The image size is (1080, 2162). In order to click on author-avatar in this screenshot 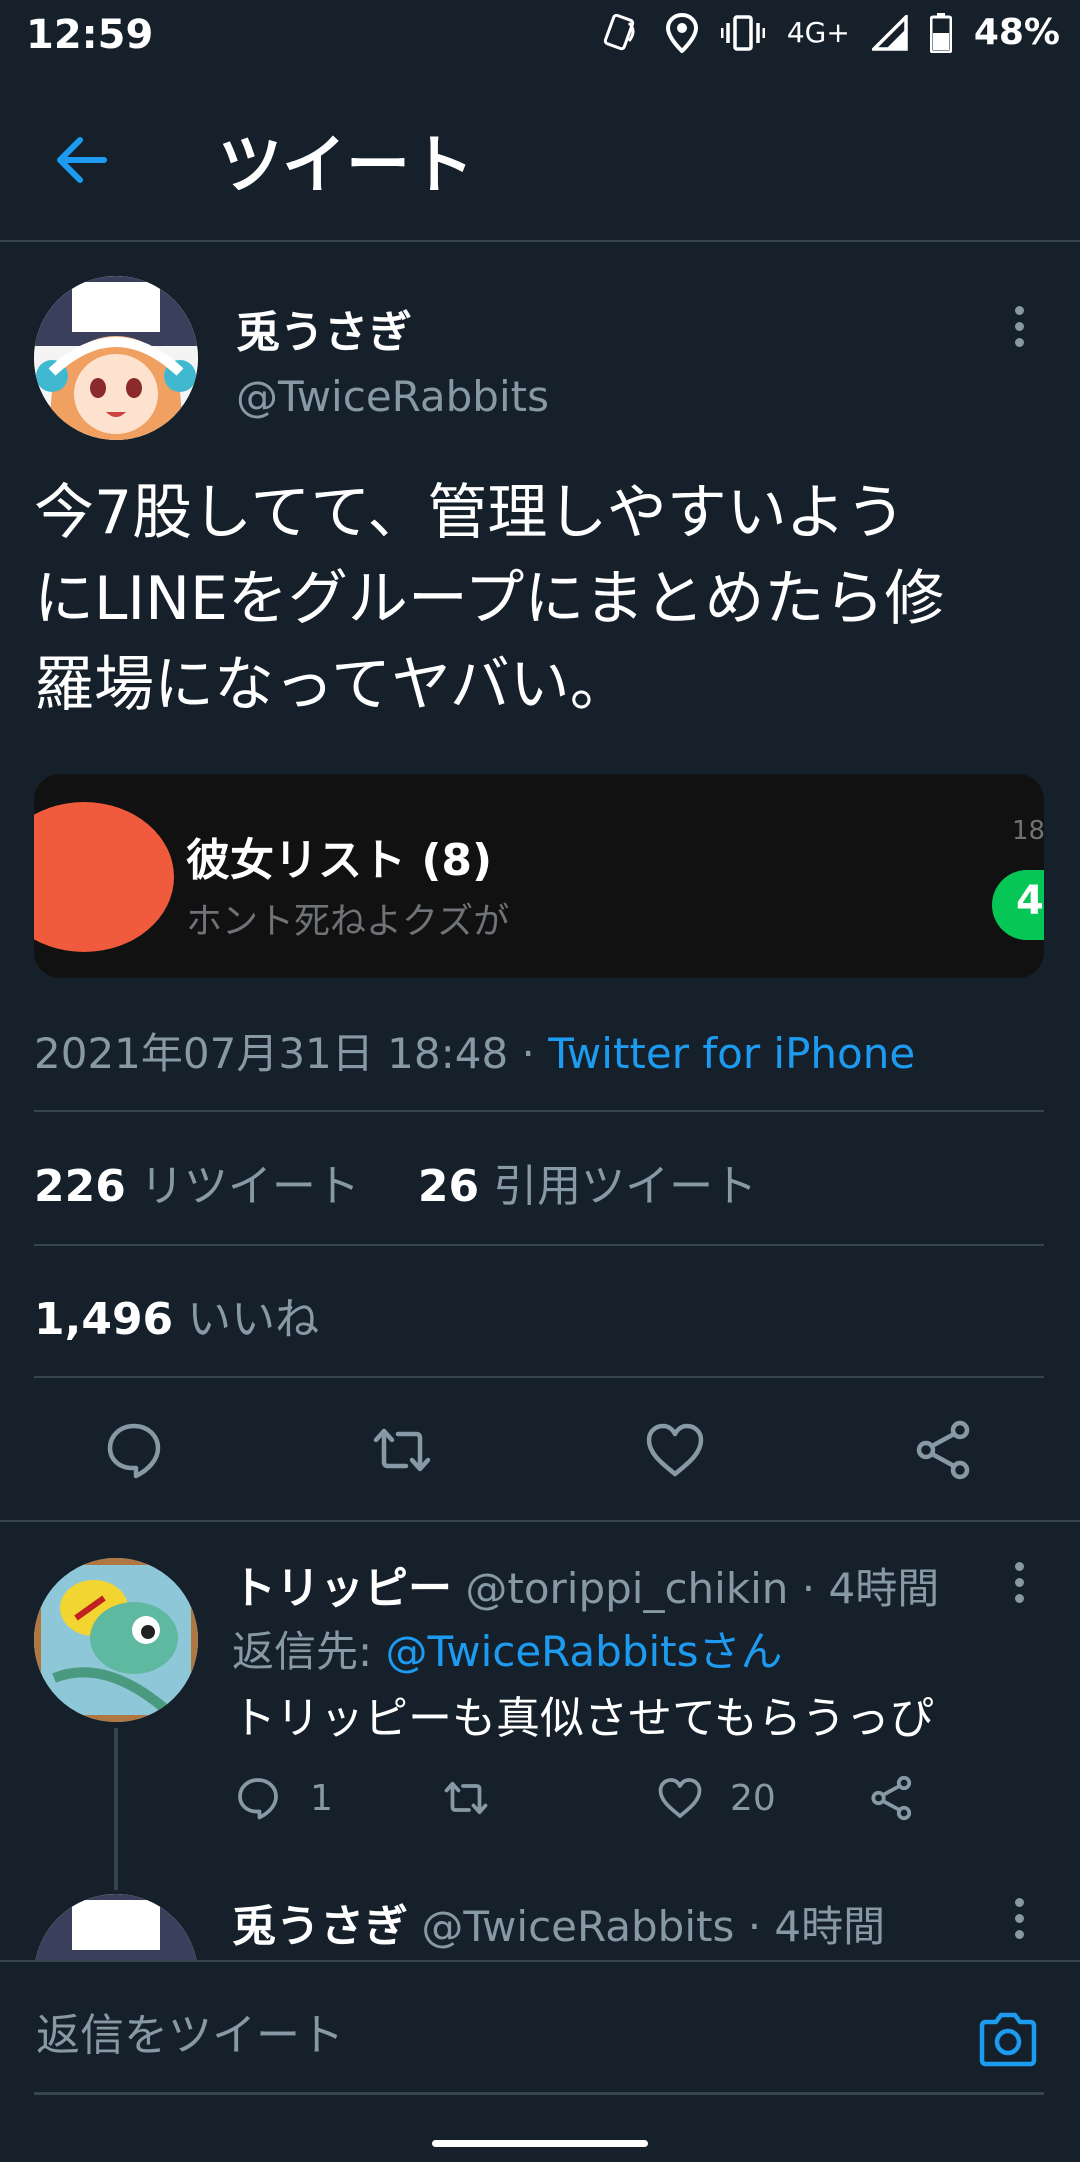, I will do `click(116, 358)`.